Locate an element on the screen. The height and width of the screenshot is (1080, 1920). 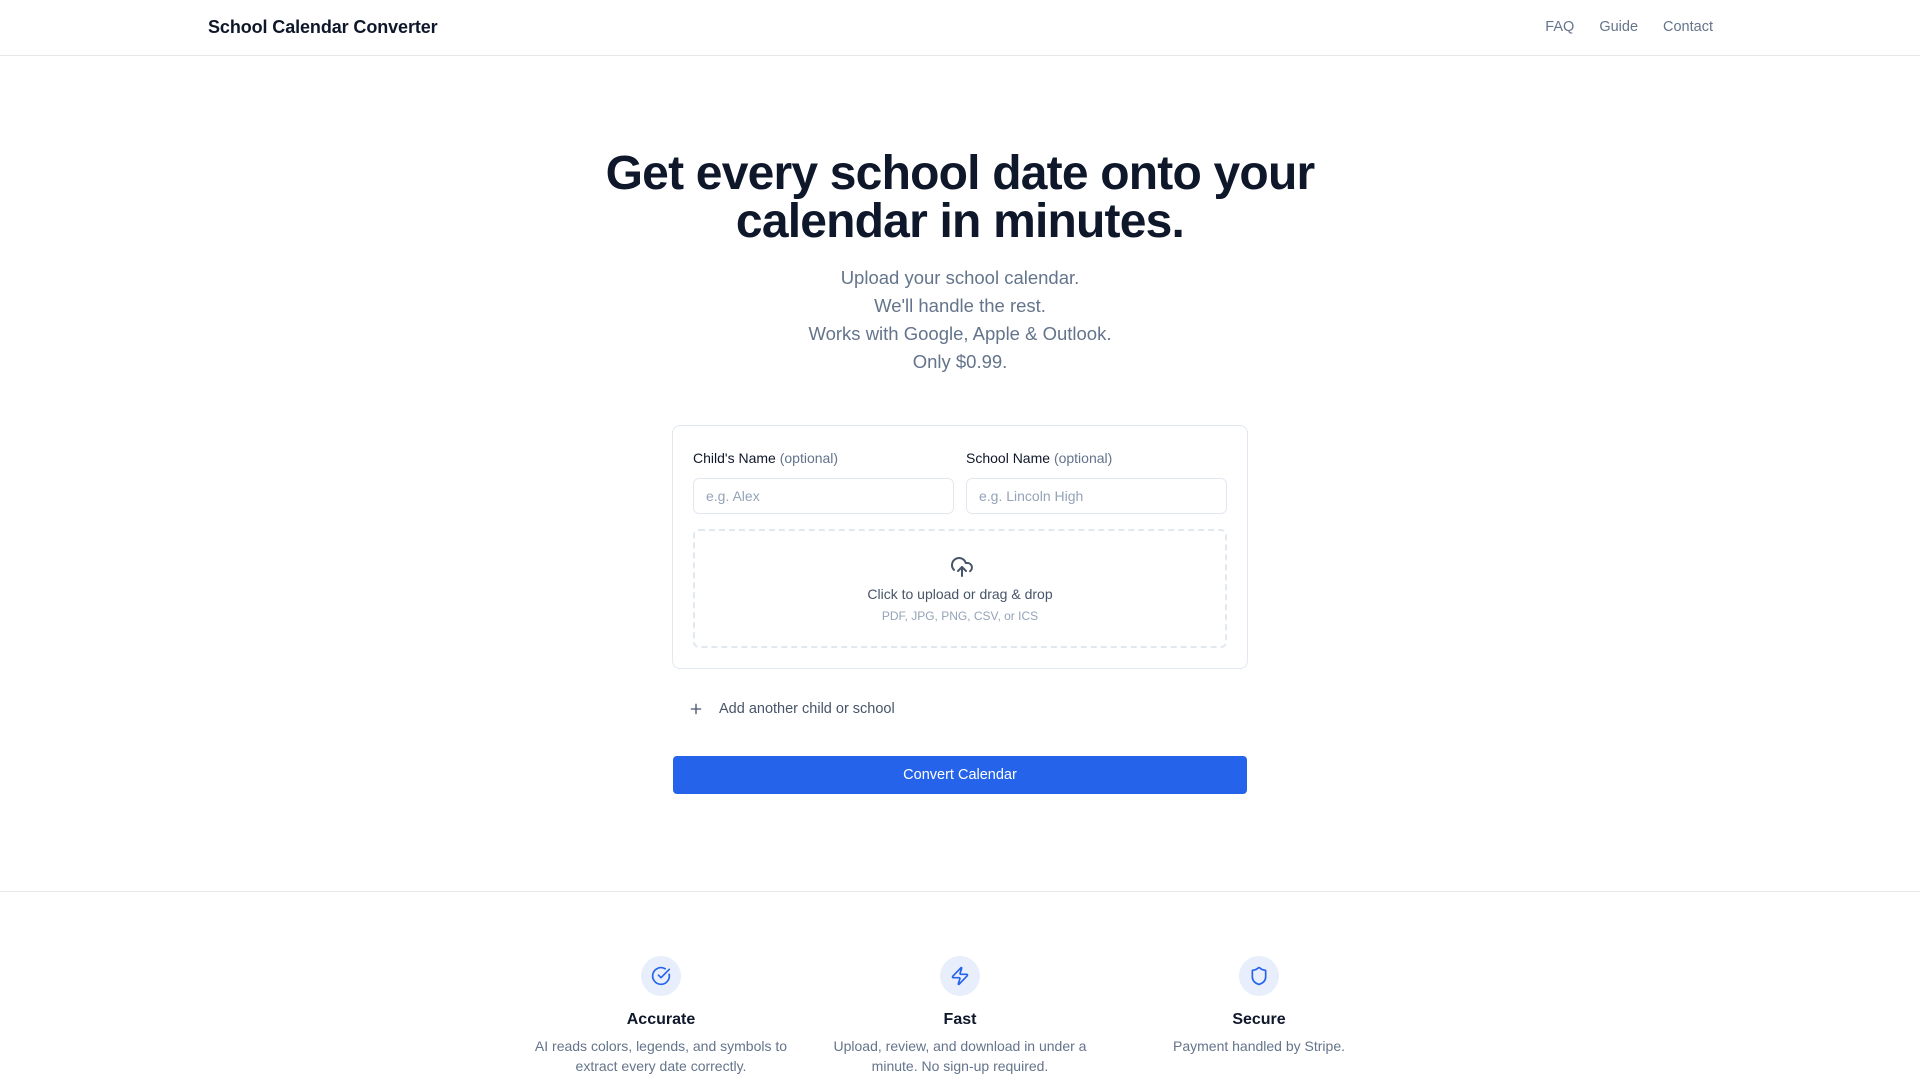
feature-description: Payment handled by Stripe. is located at coordinates (1259, 1046).